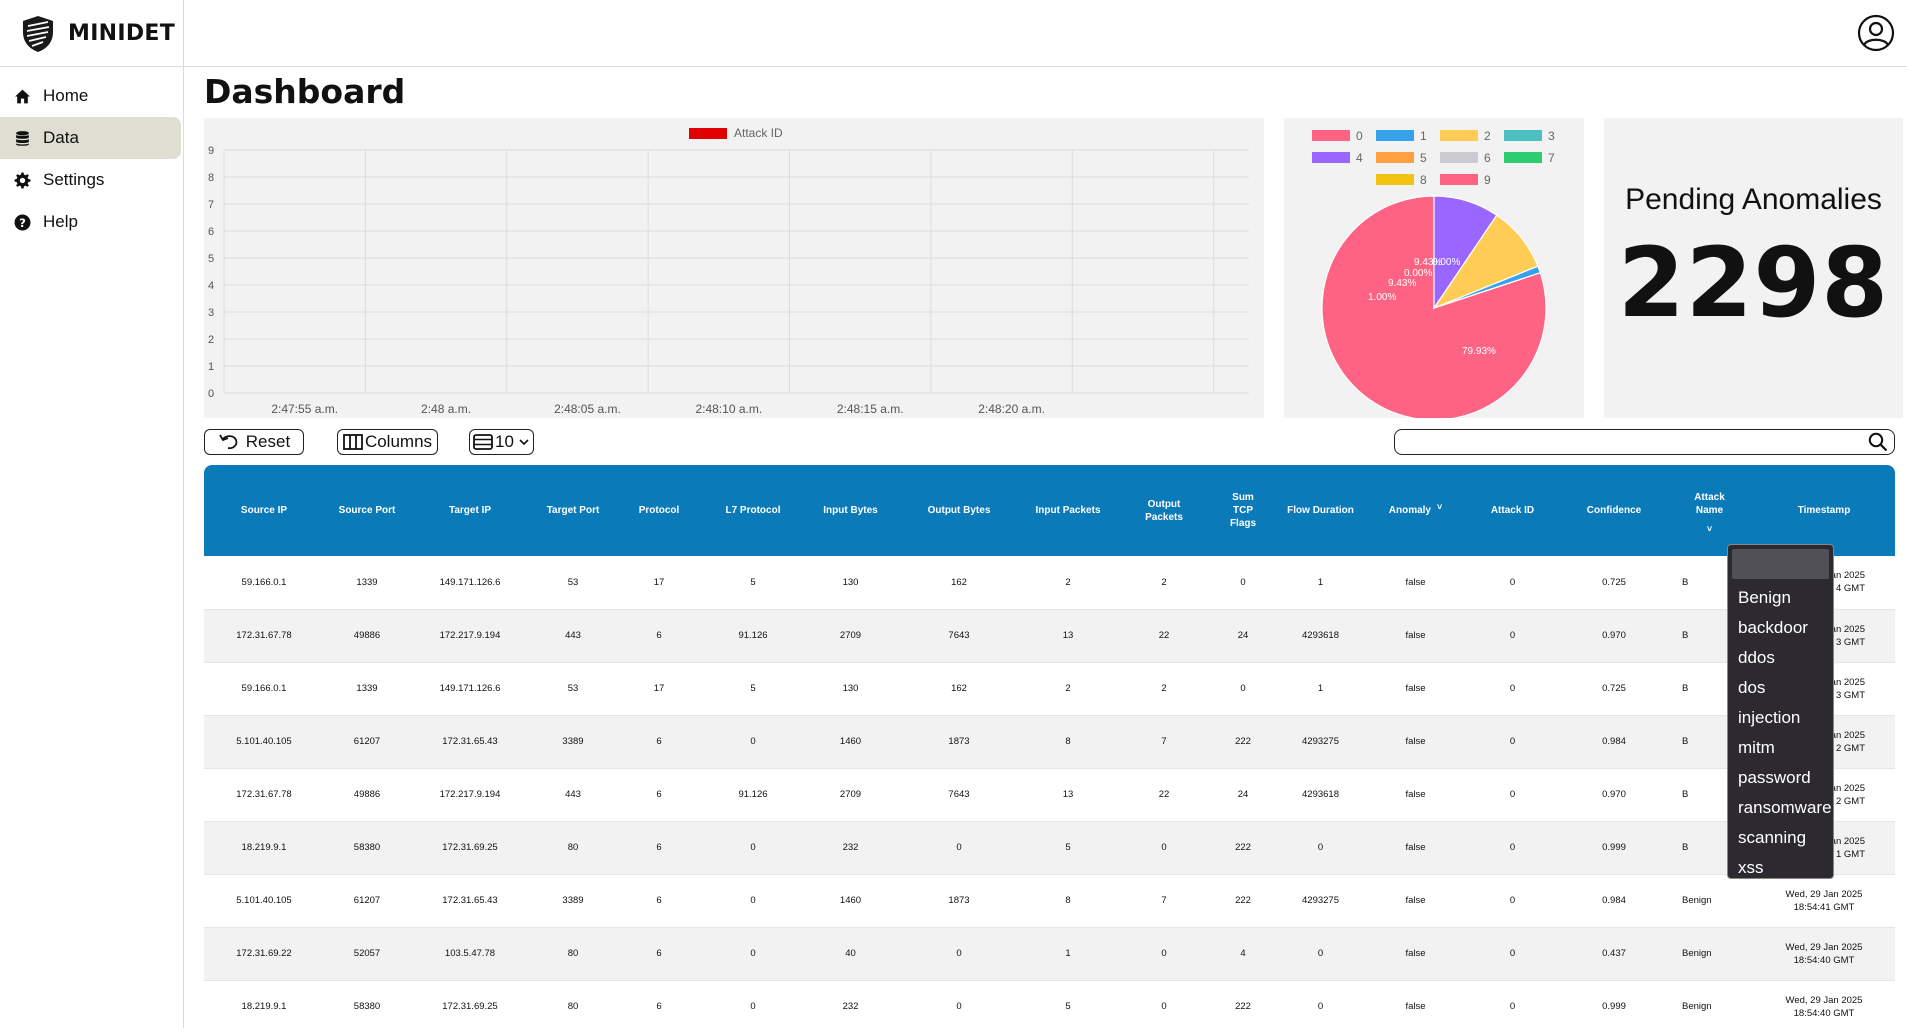  Describe the element at coordinates (1878, 442) in the screenshot. I see `search-icon` at that location.